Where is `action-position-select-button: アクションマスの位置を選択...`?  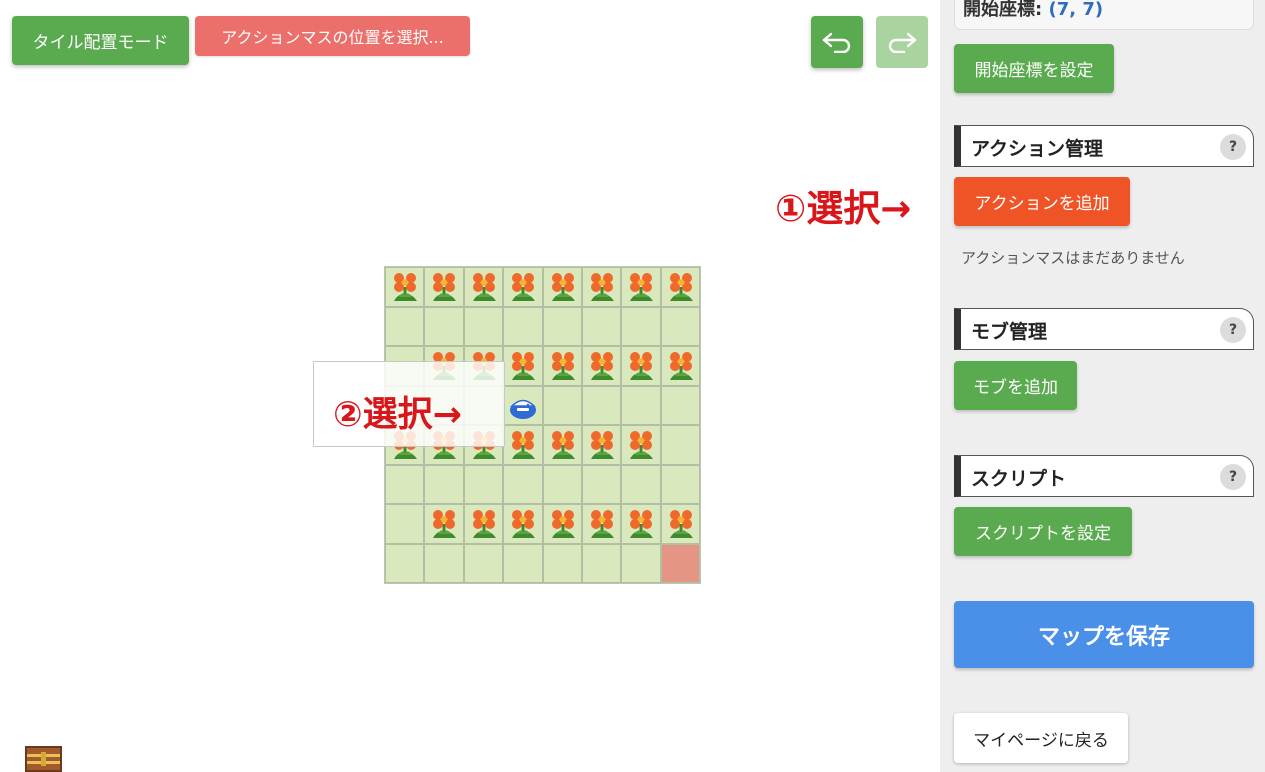 action-position-select-button: アクションマスの位置を選択... is located at coordinates (332, 36).